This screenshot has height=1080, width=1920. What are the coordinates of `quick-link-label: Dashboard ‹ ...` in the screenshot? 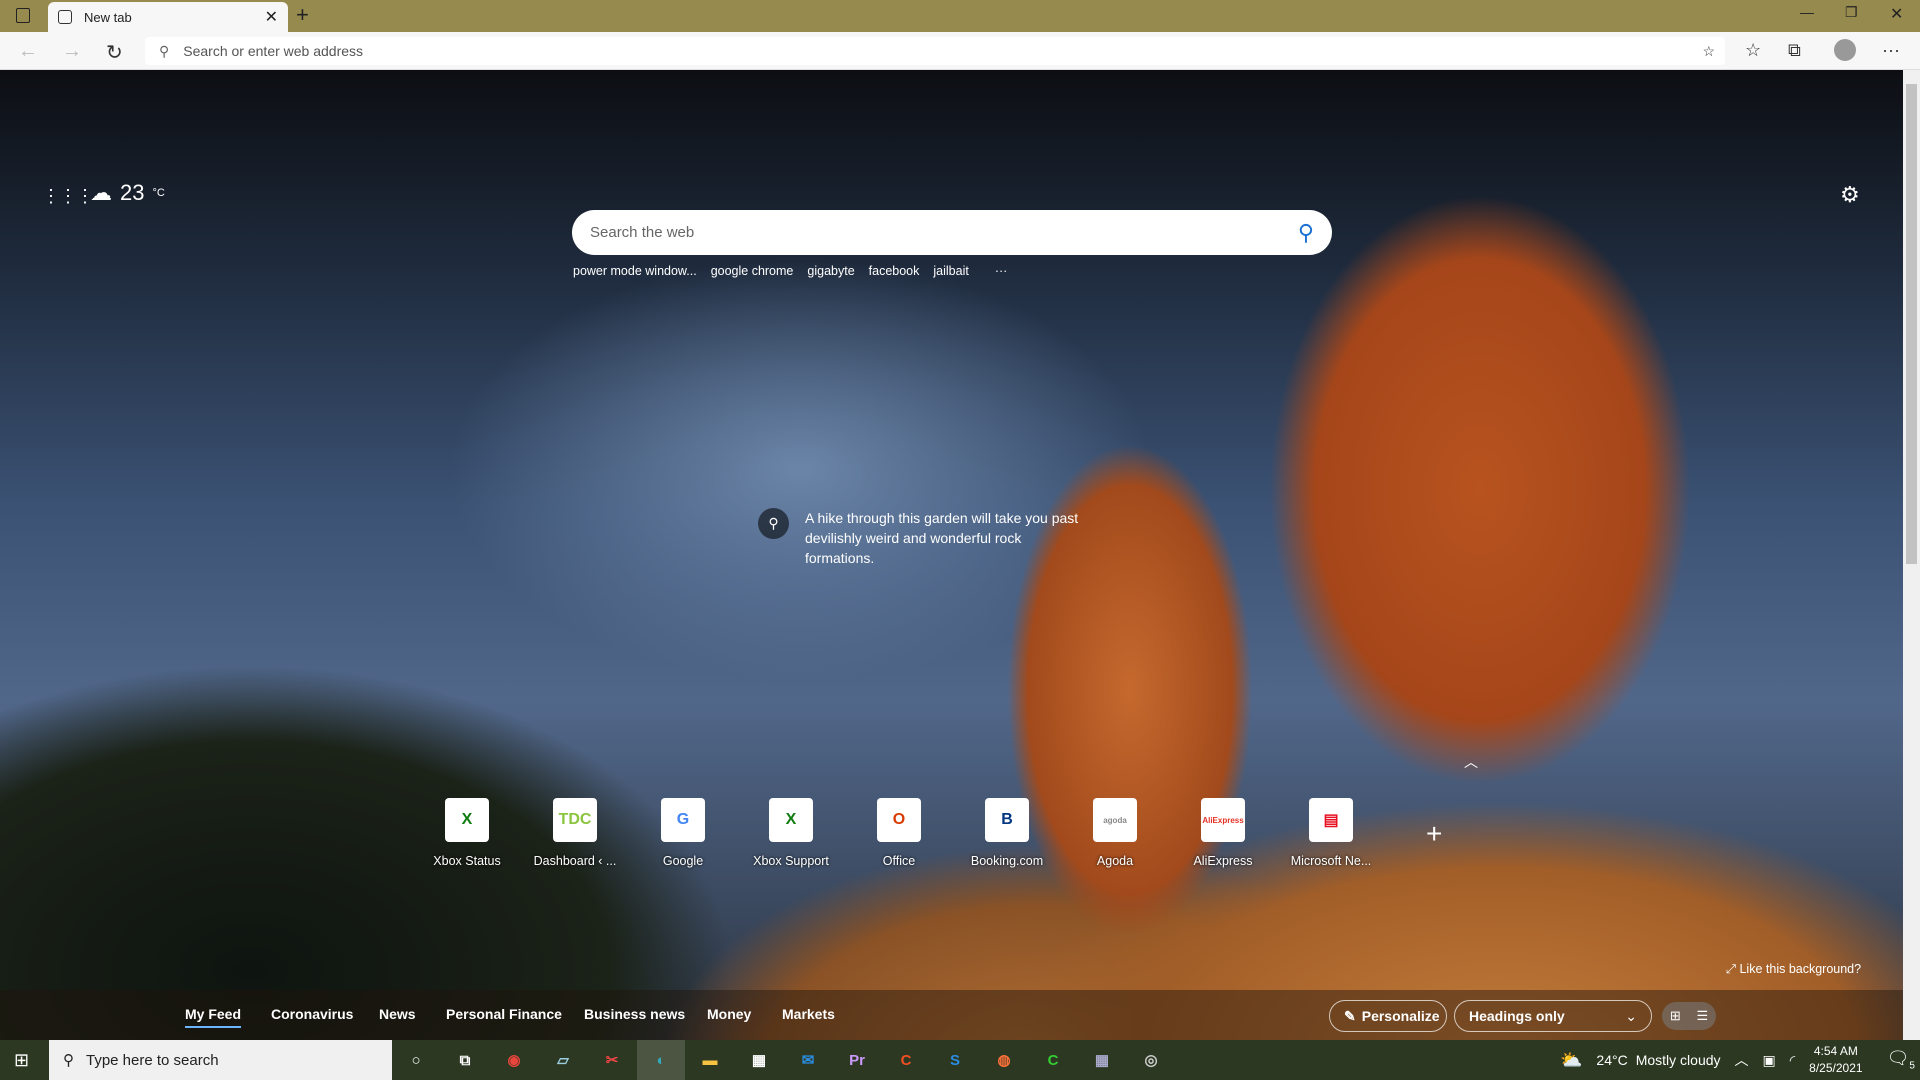 It's located at (575, 861).